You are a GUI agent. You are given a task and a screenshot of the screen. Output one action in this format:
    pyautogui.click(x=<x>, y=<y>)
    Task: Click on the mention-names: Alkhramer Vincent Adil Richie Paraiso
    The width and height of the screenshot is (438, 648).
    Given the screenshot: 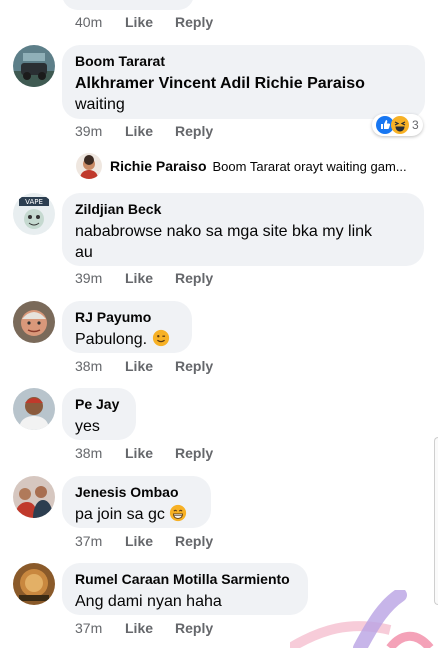 What is the action you would take?
    pyautogui.click(x=244, y=83)
    